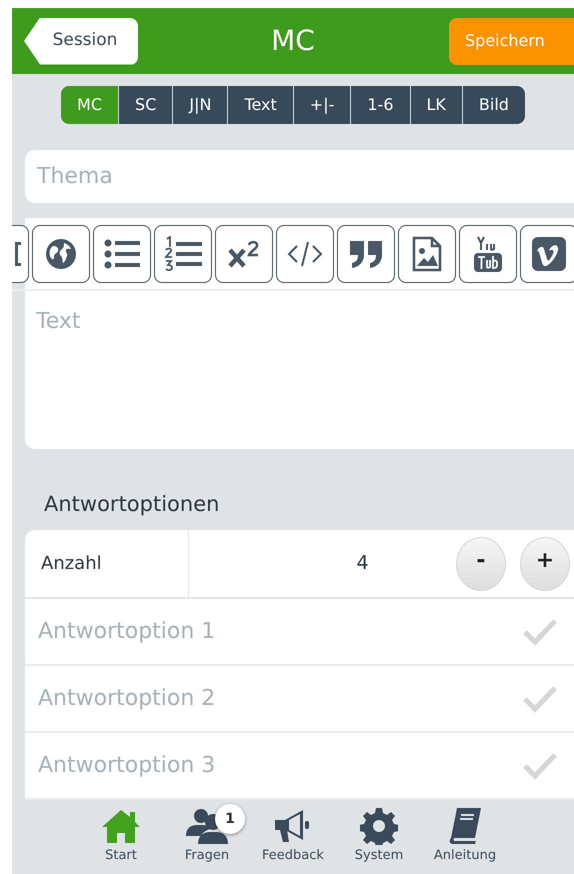 This screenshot has width=574, height=874. I want to click on count-value: 4, so click(362, 563).